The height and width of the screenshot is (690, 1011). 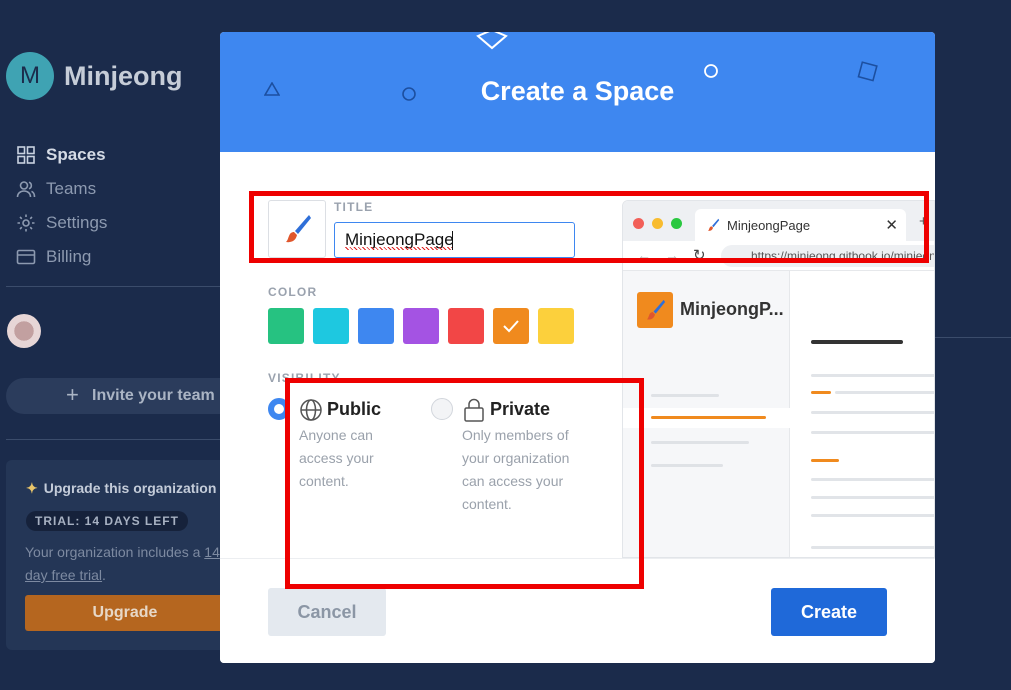 What do you see at coordinates (376, 326) in the screenshot?
I see `color-swatch-blue` at bounding box center [376, 326].